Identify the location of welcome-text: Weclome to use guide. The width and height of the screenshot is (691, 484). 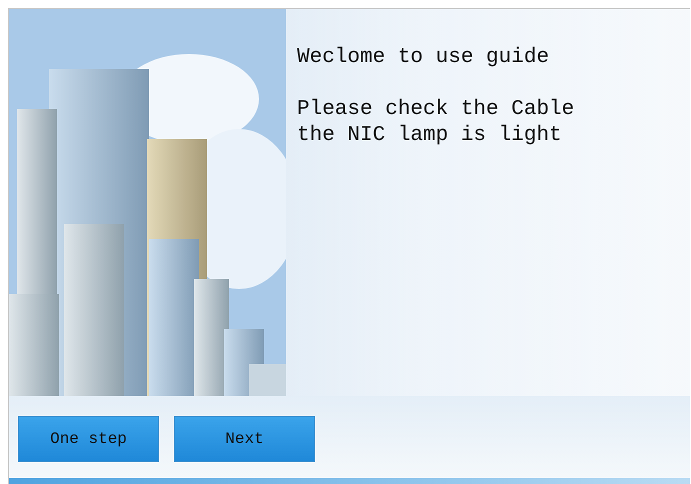
(423, 58).